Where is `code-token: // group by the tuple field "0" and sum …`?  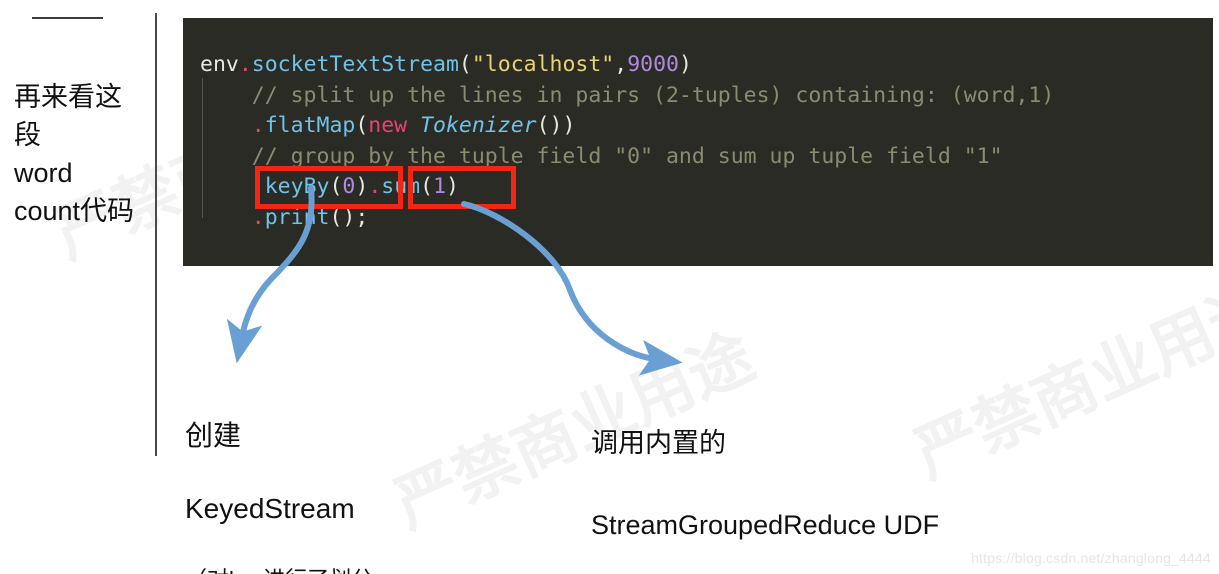 code-token: // group by the tuple field "0" and sum … is located at coordinates (601, 156).